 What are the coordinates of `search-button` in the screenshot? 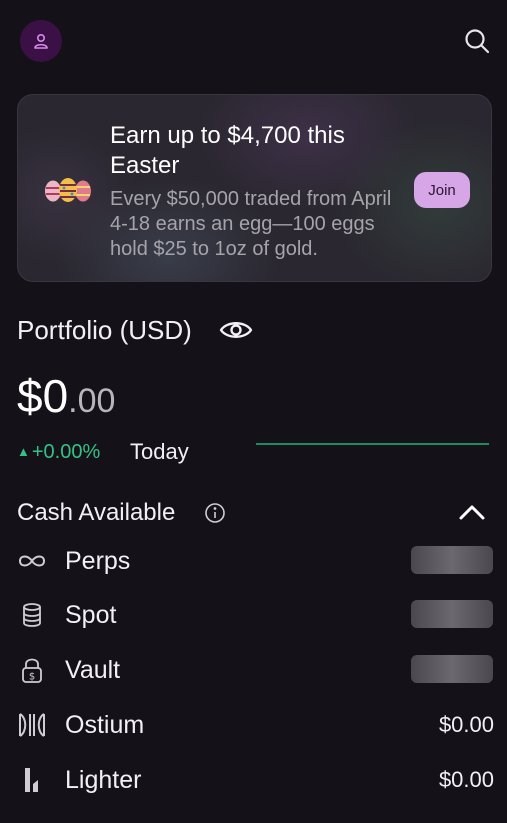 It's located at (477, 41).